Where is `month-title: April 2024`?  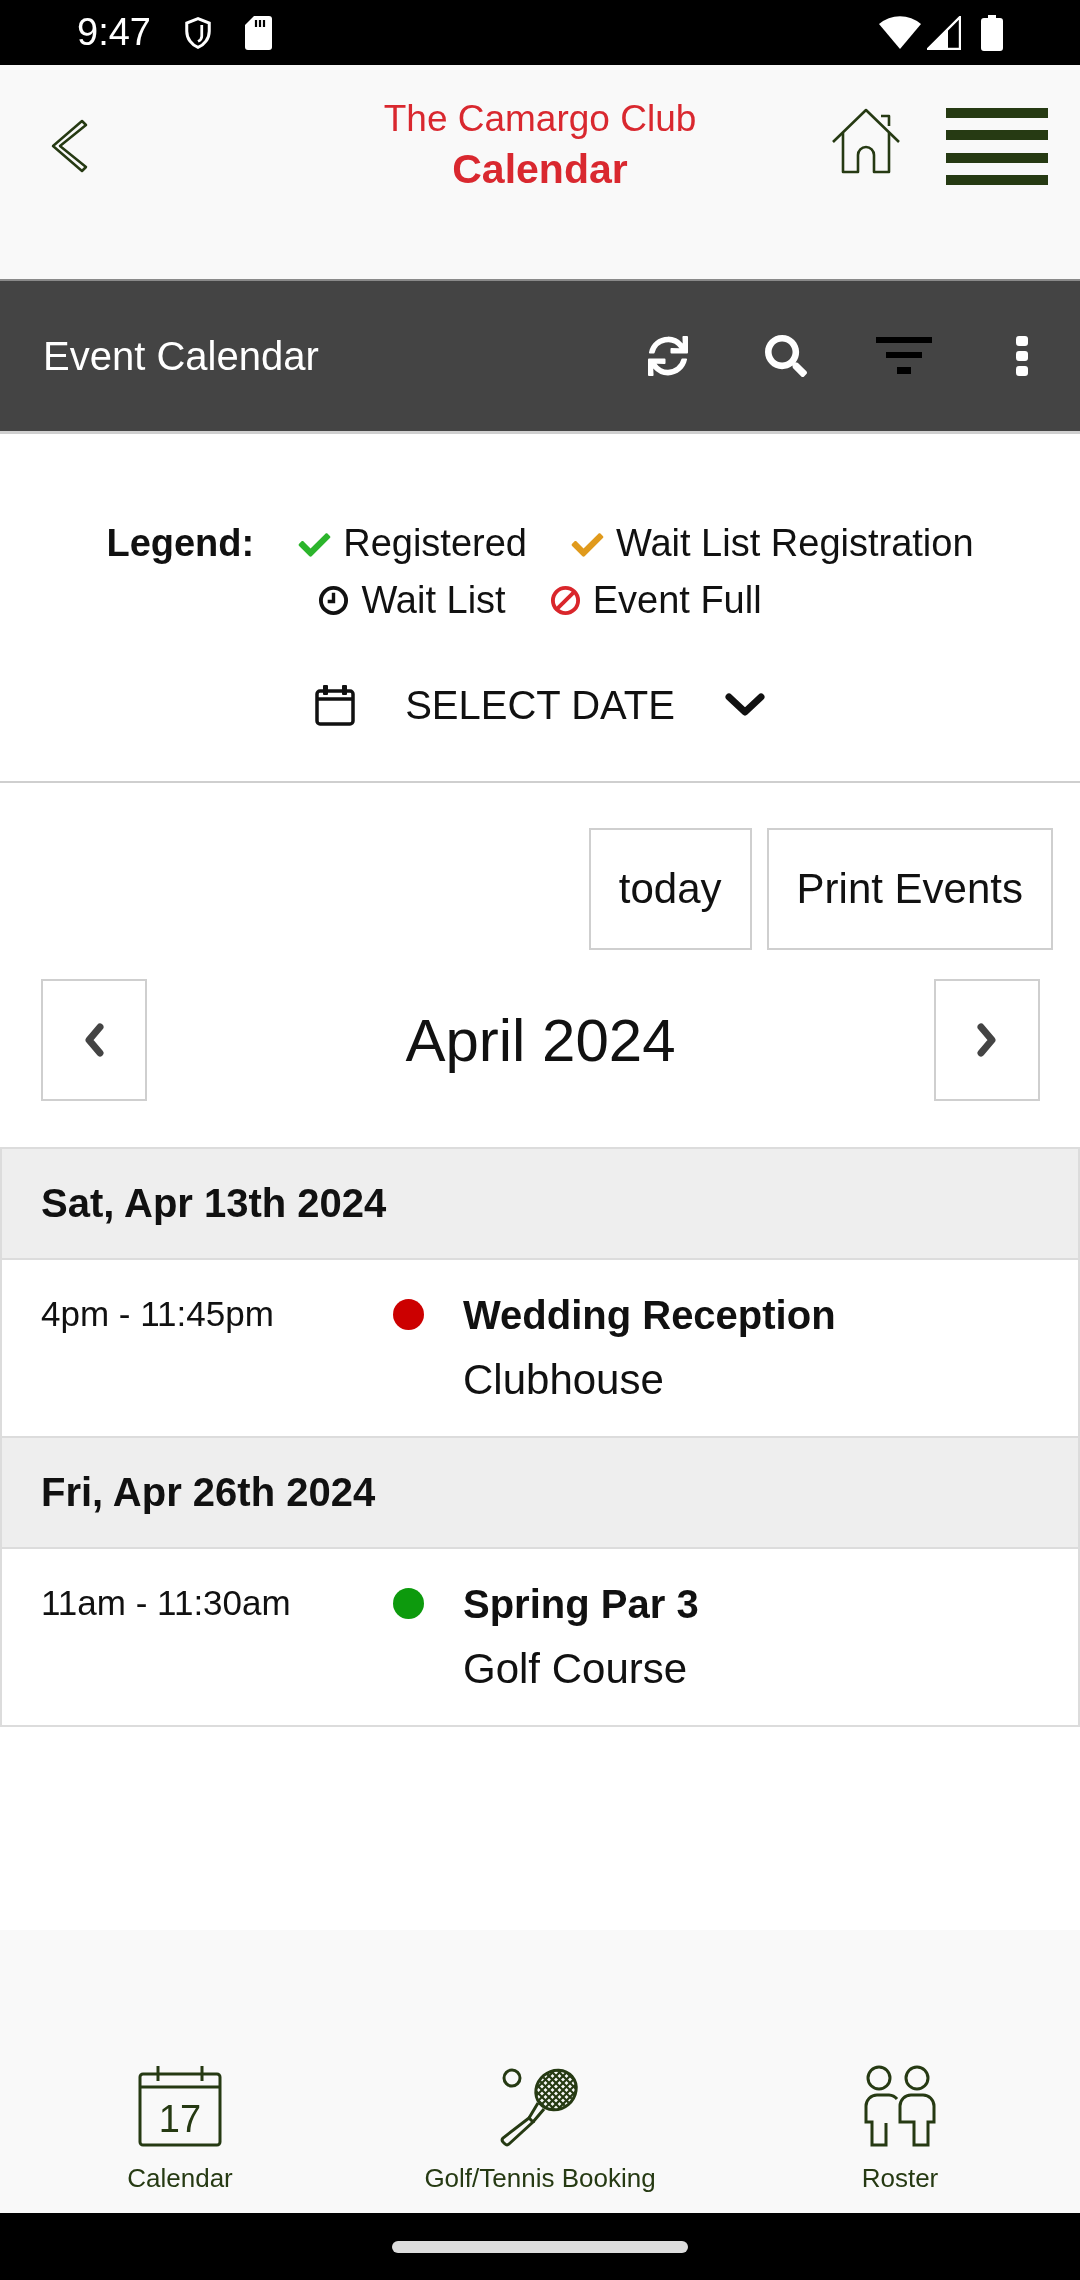 month-title: April 2024 is located at coordinates (540, 1040).